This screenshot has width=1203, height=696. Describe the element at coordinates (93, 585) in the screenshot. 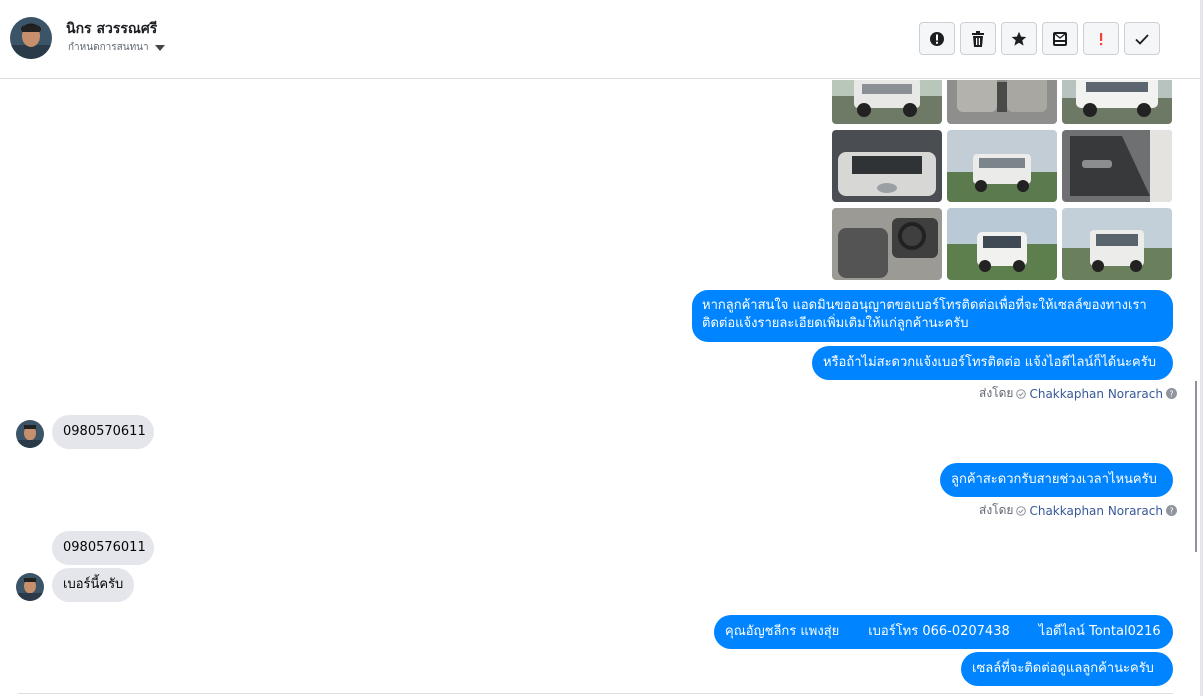

I see `incoming-message: เบอร์นี้ครับ` at that location.